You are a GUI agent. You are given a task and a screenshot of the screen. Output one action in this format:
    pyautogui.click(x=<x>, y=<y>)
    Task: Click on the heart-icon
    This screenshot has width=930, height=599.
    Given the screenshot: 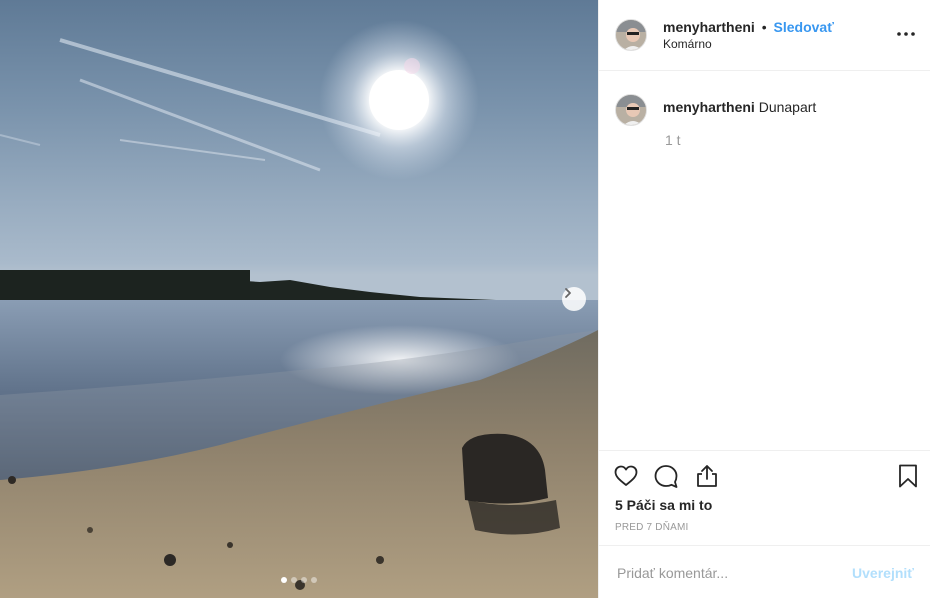 What is the action you would take?
    pyautogui.click(x=626, y=475)
    